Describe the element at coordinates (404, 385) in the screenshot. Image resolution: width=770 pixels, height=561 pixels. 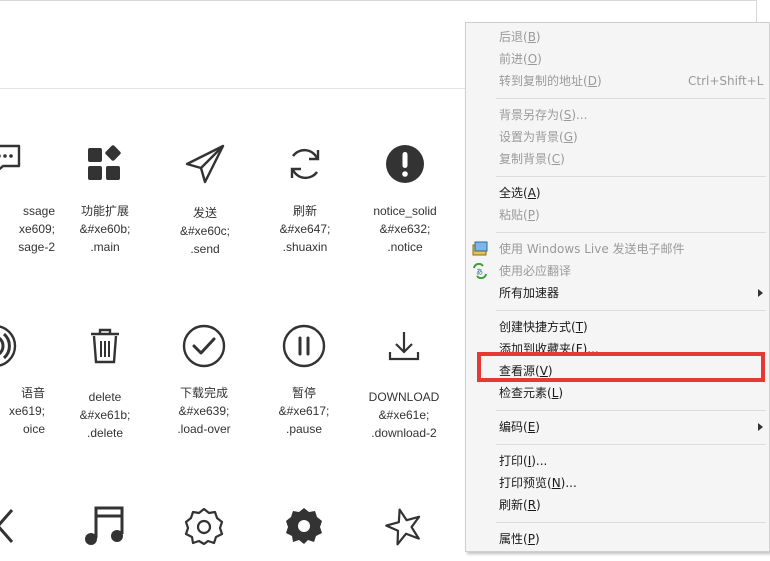
I see `icon-cell-download: DOWNLOAD &#xe61e; .download-2` at that location.